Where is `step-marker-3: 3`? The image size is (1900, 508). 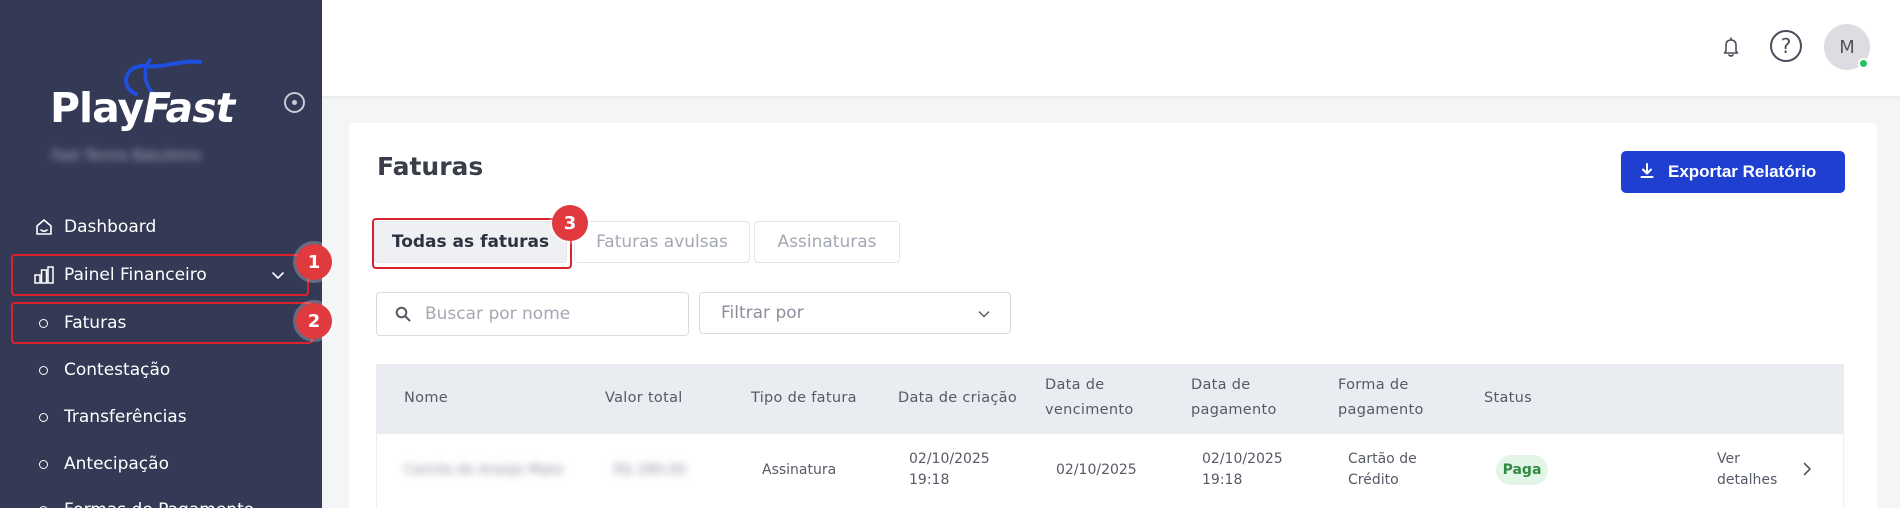
step-marker-3: 3 is located at coordinates (570, 223).